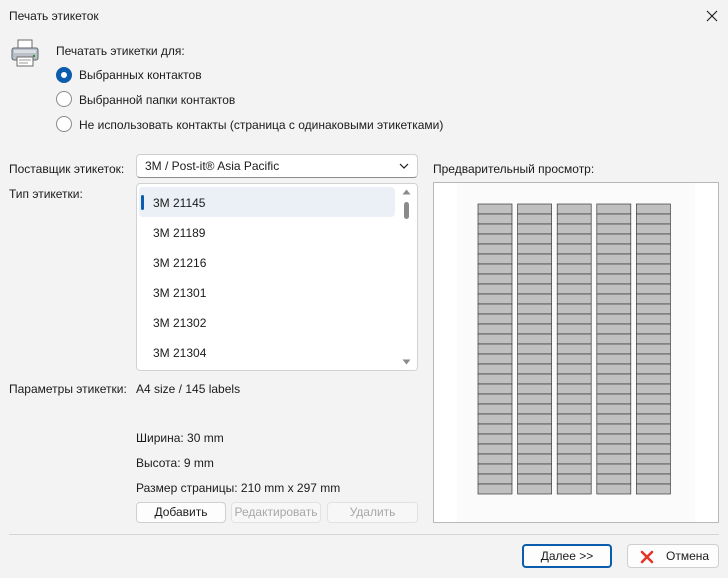 The width and height of the screenshot is (728, 578). What do you see at coordinates (267, 292) in the screenshot?
I see `list-item: 3M 21301` at bounding box center [267, 292].